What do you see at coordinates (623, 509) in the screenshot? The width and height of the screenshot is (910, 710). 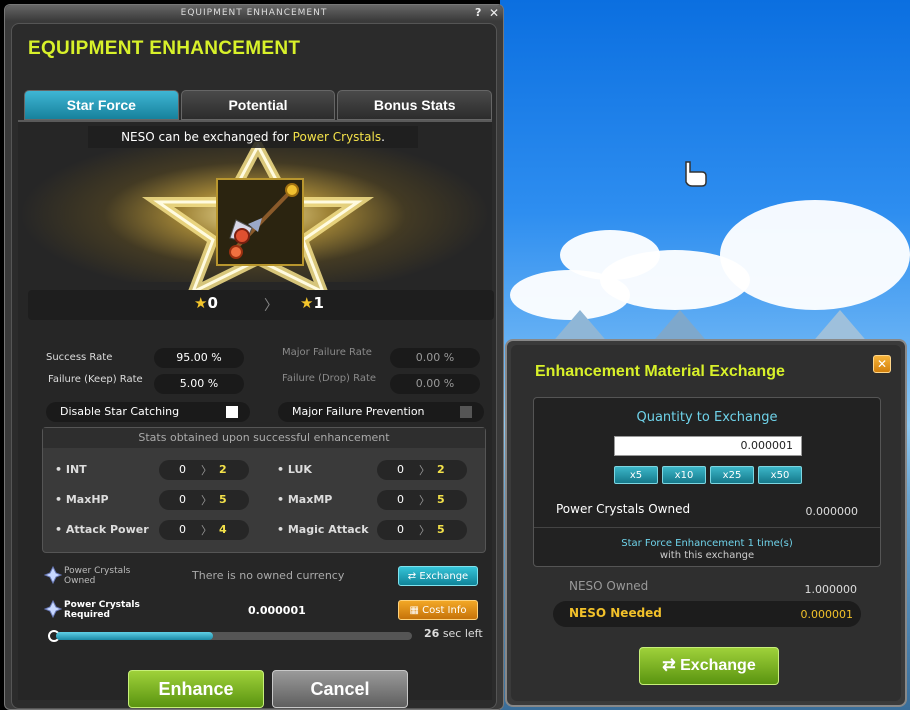 I see `crystals-owned-label: Power Crystals Owned` at bounding box center [623, 509].